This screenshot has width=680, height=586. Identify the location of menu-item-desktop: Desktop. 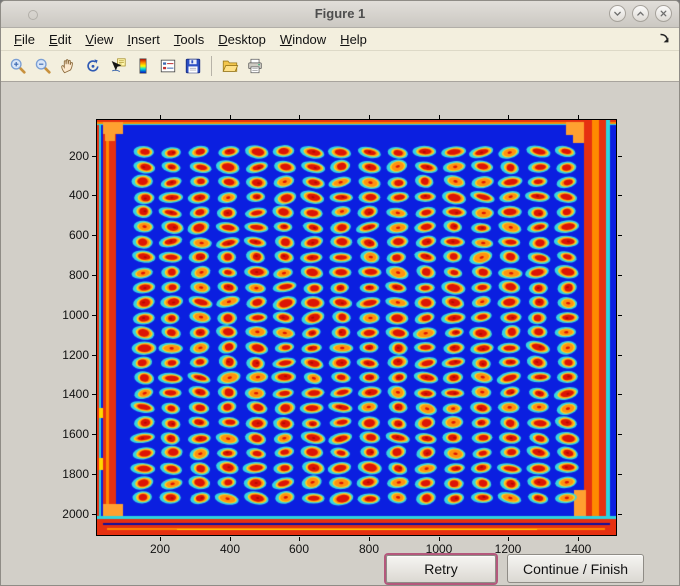
(242, 39).